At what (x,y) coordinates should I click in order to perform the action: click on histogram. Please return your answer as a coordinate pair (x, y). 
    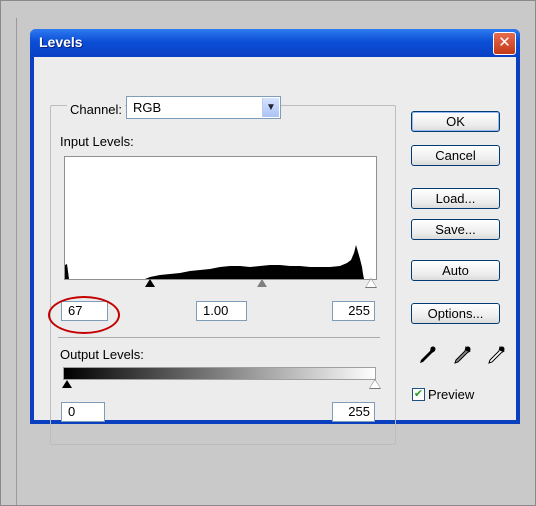
    Looking at the image, I should click on (220, 218).